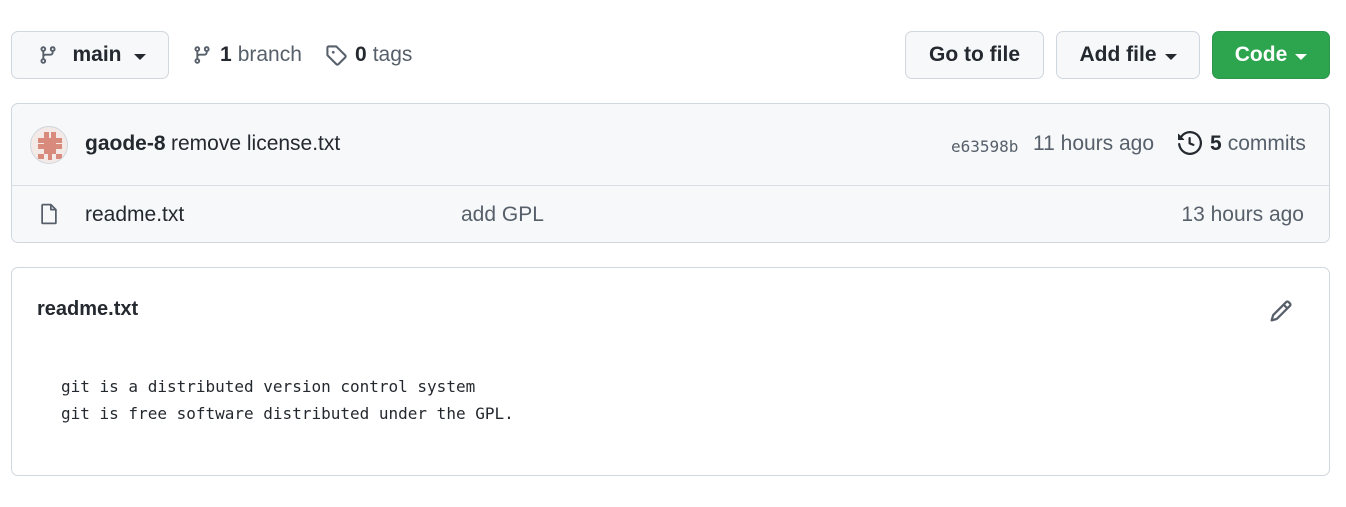 This screenshot has width=1346, height=507. I want to click on readme-title-link: readme.txt, so click(87, 309).